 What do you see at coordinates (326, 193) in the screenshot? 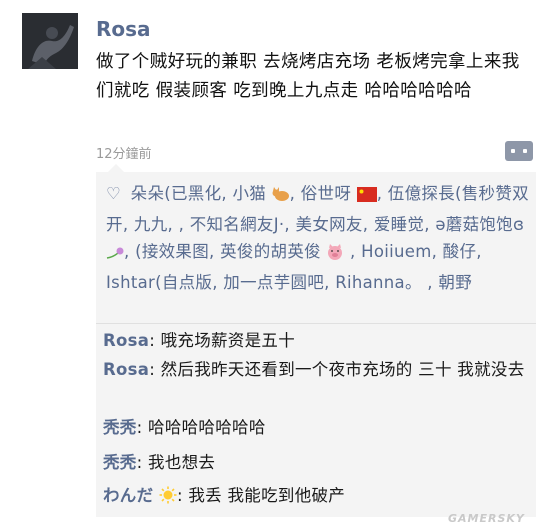
I see `like-name: 俗世呀` at bounding box center [326, 193].